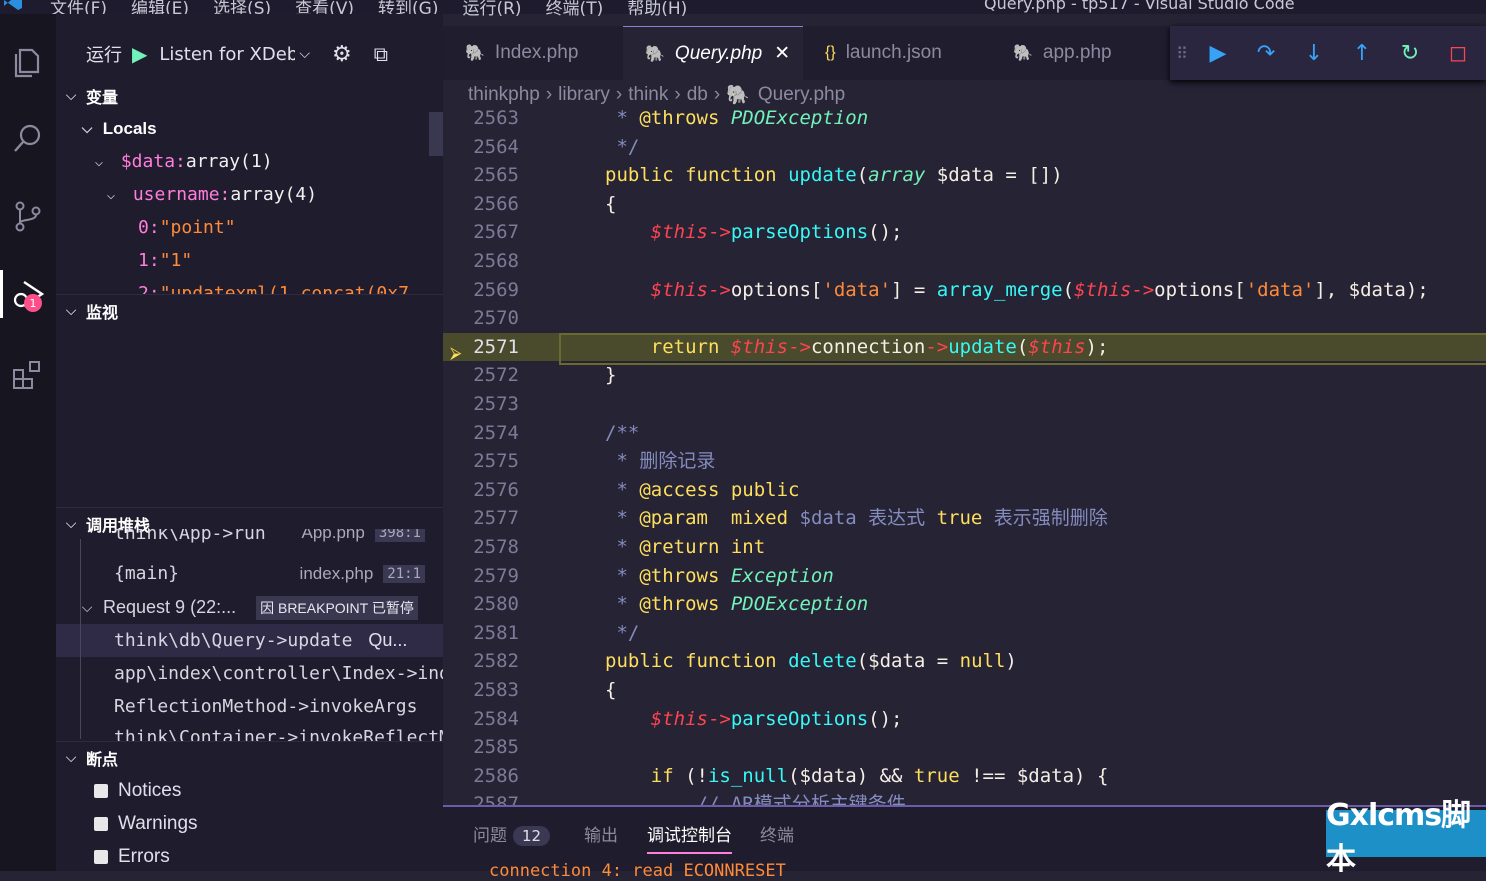  What do you see at coordinates (964, 375) in the screenshot?
I see `code-line: 2572}` at bounding box center [964, 375].